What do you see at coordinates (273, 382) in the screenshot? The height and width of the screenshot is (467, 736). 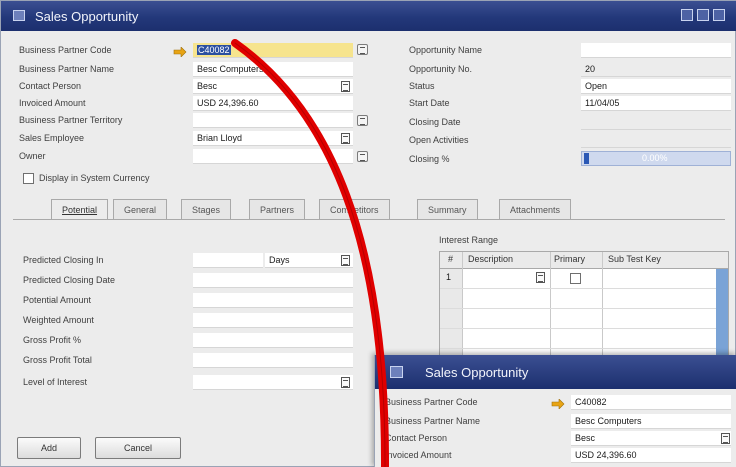 I see `level-of-interest-field` at bounding box center [273, 382].